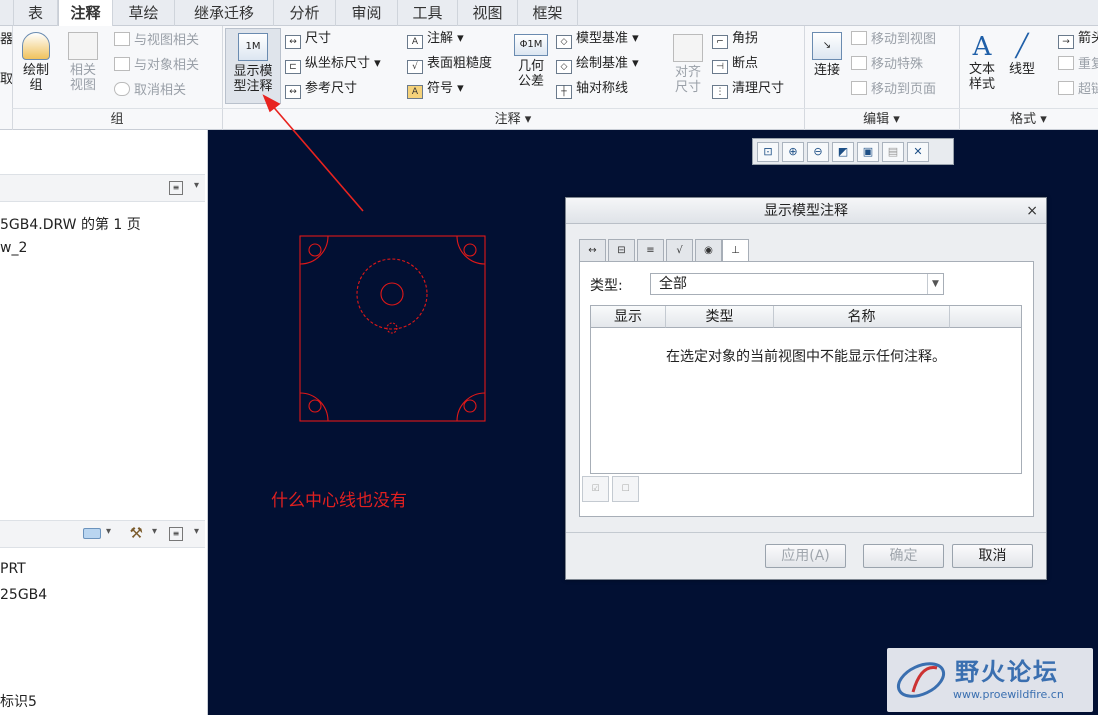 The width and height of the screenshot is (1098, 715). I want to click on chevron-down-icon: ▼, so click(935, 284).